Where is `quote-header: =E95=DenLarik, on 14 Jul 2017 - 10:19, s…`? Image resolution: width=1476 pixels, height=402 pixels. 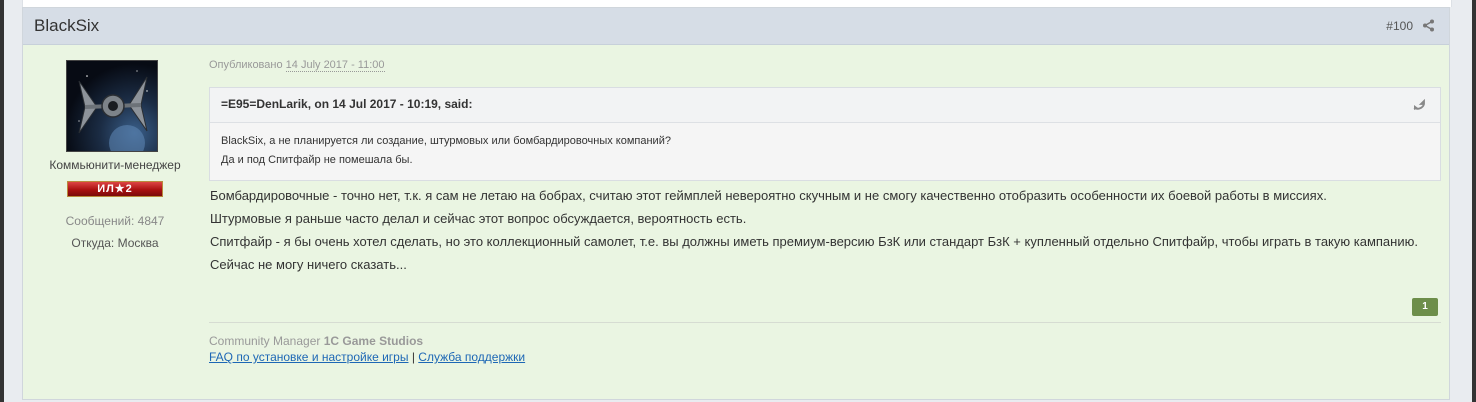 quote-header: =E95=DenLarik, on 14 Jul 2017 - 10:19, s… is located at coordinates (825, 105).